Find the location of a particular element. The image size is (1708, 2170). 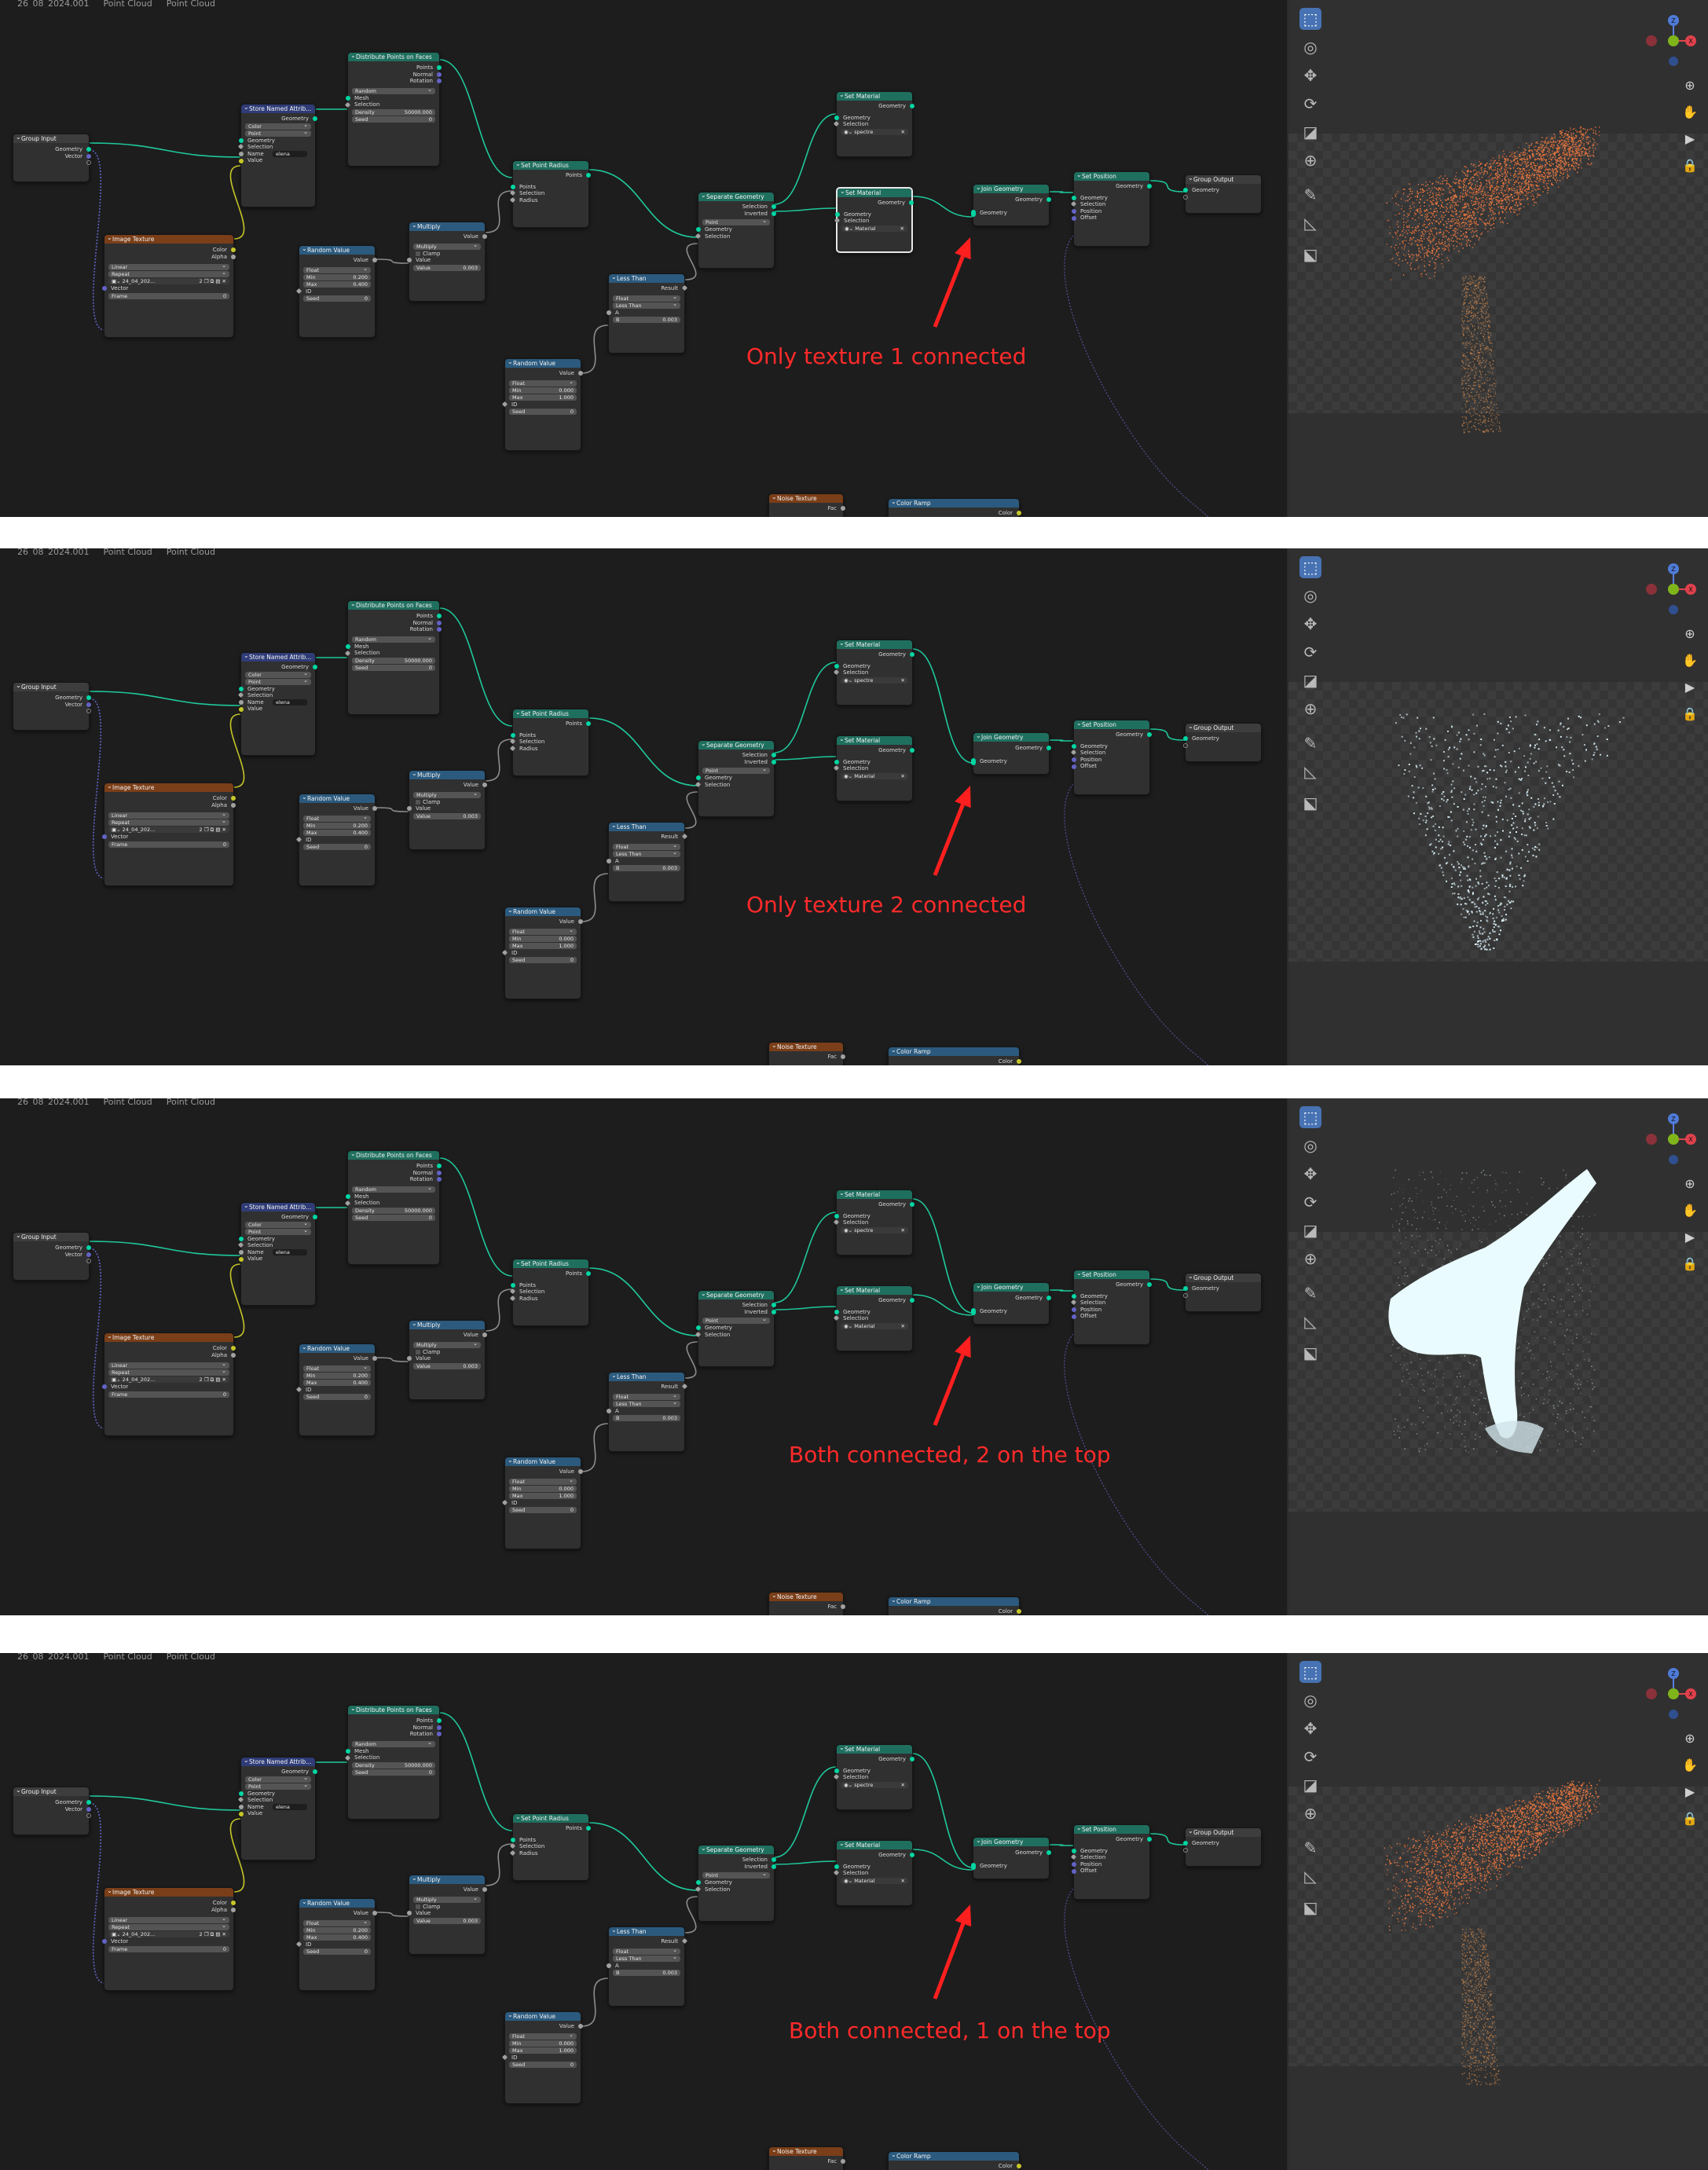

navigation-gizmo: Z X is located at coordinates (1671, 1139).